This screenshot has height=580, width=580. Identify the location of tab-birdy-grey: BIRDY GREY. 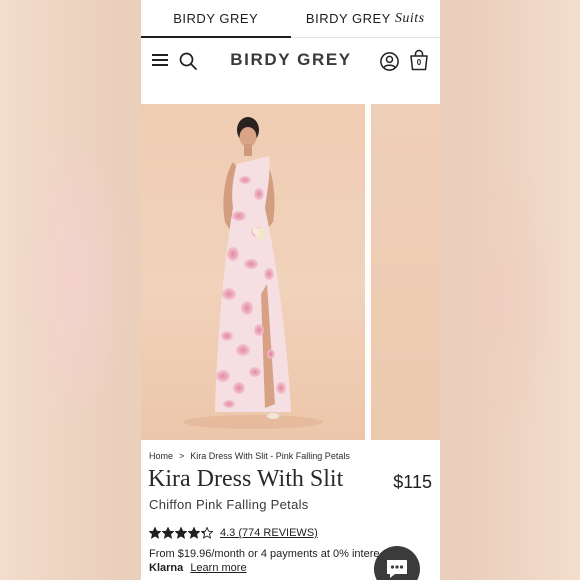
(216, 19).